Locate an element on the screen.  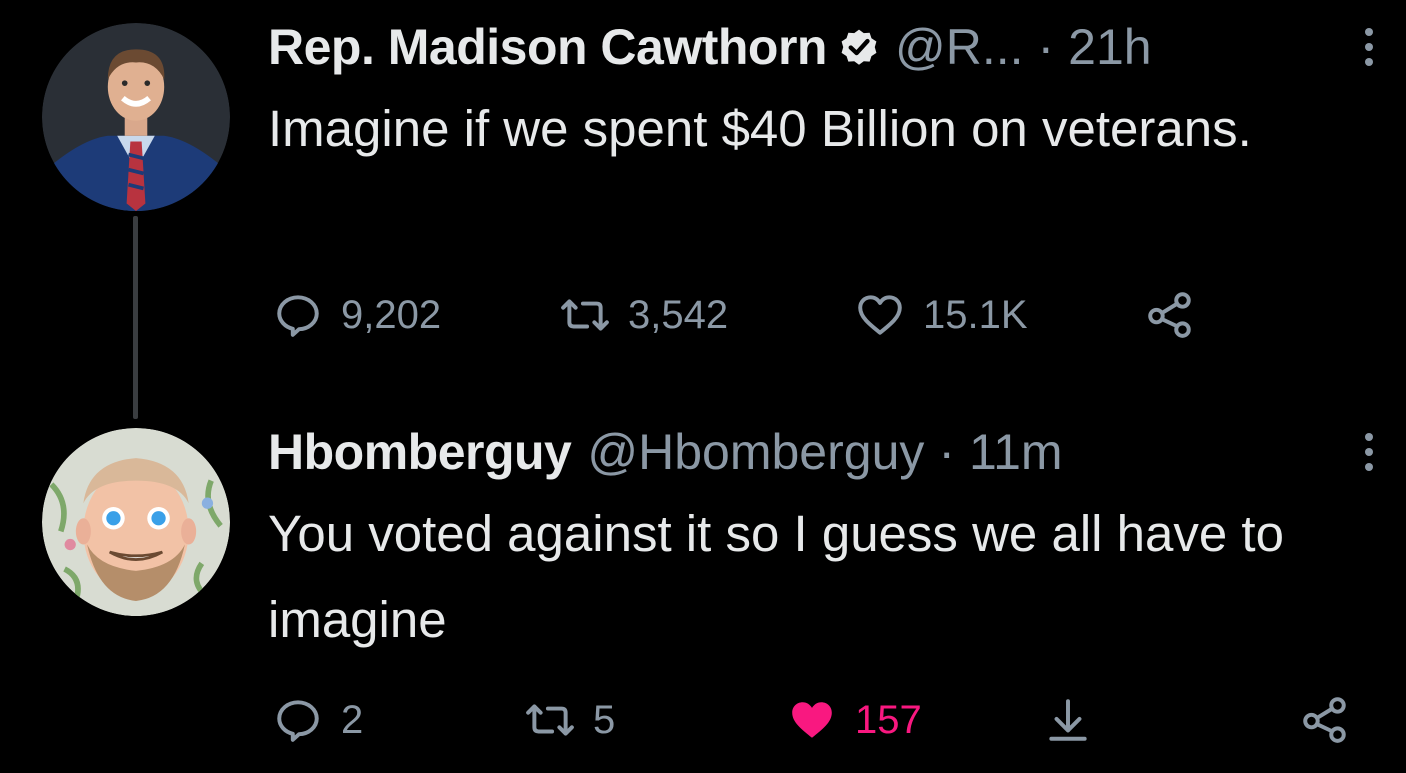
like-button: 15.1K is located at coordinates (941, 315).